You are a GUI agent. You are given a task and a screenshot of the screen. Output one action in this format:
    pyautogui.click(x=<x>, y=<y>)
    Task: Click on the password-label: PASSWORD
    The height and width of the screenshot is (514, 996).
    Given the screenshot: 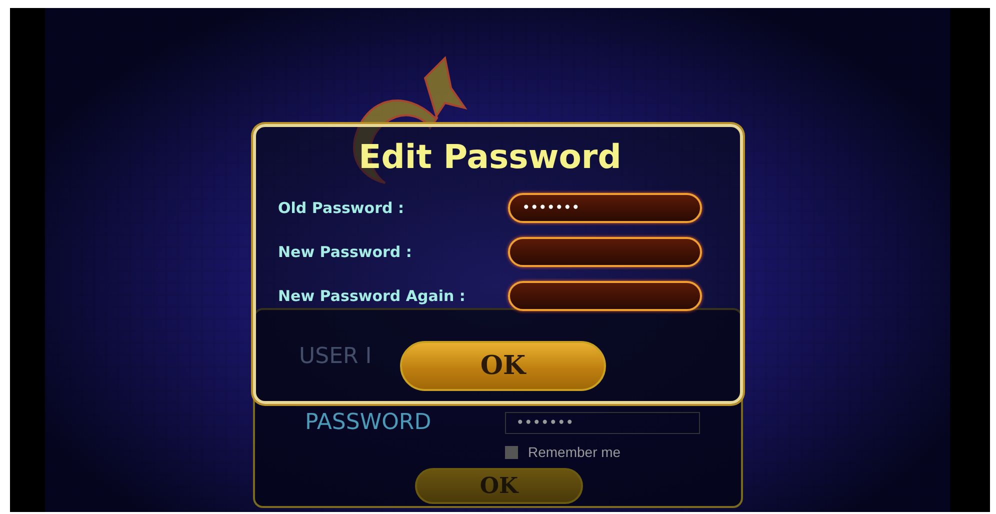 What is the action you would take?
    pyautogui.click(x=368, y=422)
    